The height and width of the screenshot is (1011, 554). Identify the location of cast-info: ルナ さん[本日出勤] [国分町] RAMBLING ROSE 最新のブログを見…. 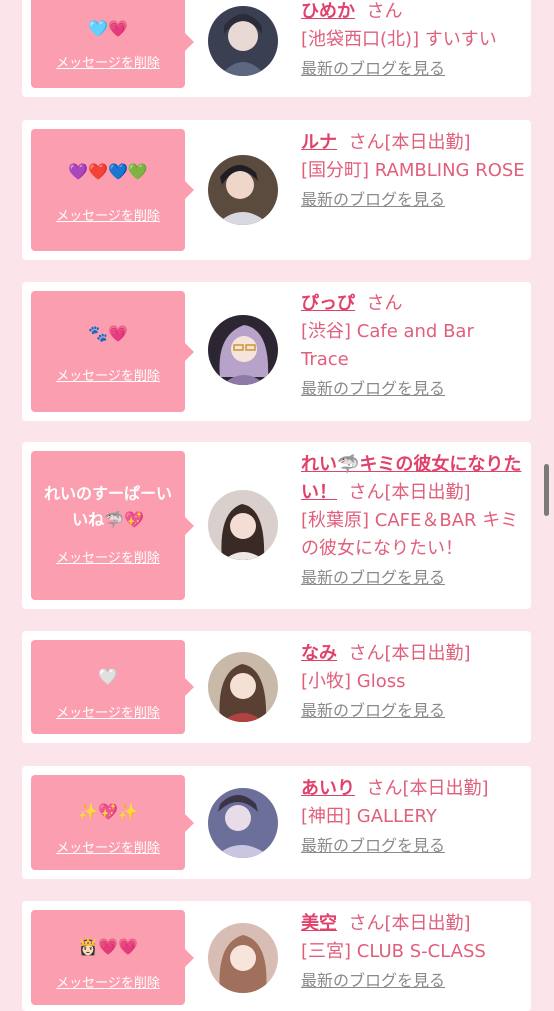
(414, 170).